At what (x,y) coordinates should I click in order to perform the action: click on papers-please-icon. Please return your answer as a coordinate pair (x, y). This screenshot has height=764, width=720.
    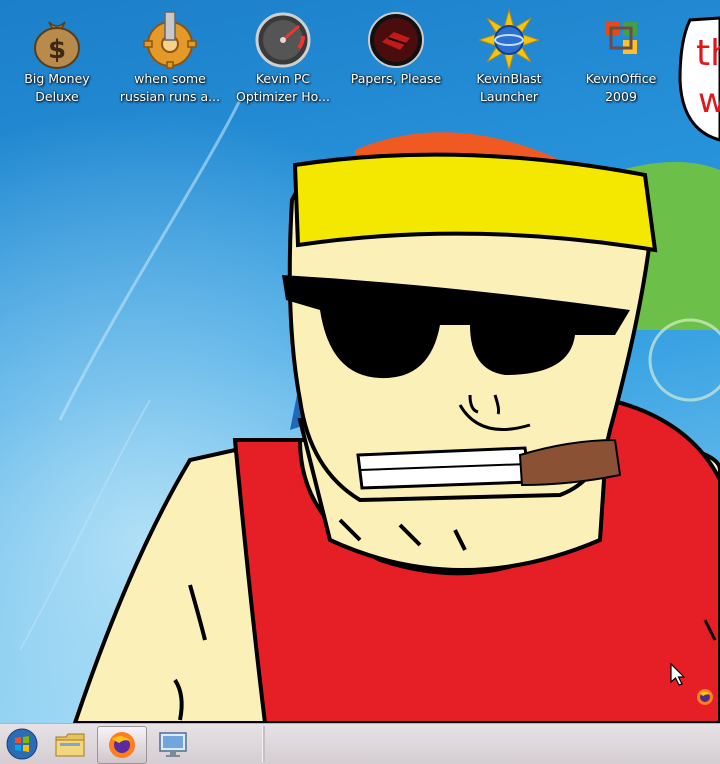
    Looking at the image, I should click on (396, 40).